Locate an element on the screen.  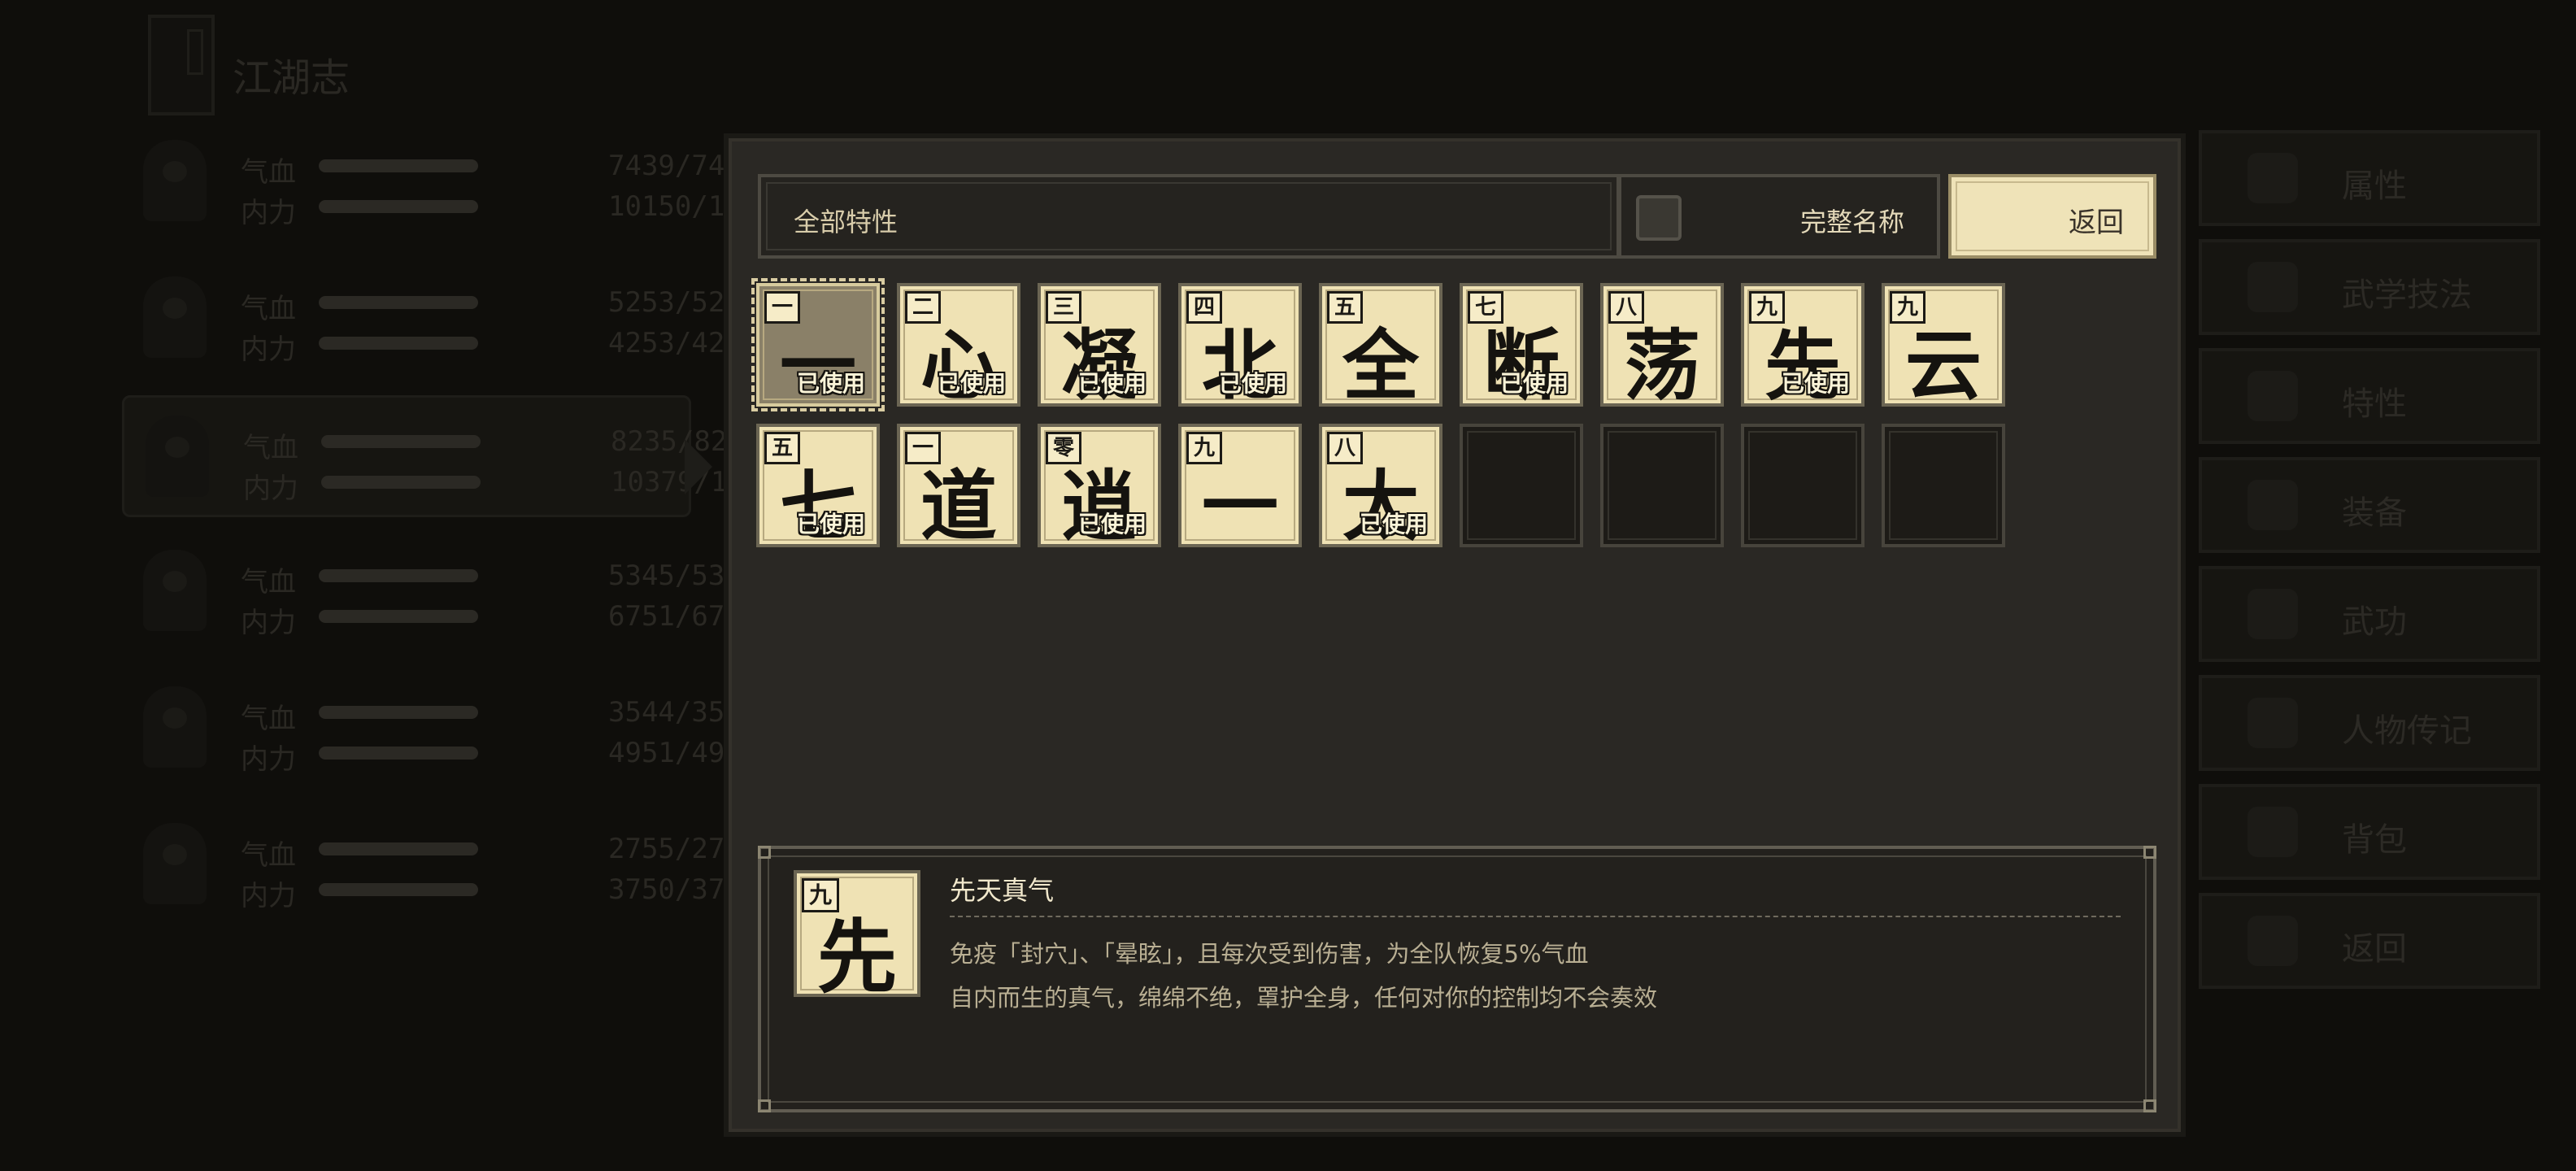
trait-card: 五全 is located at coordinates (1381, 346).